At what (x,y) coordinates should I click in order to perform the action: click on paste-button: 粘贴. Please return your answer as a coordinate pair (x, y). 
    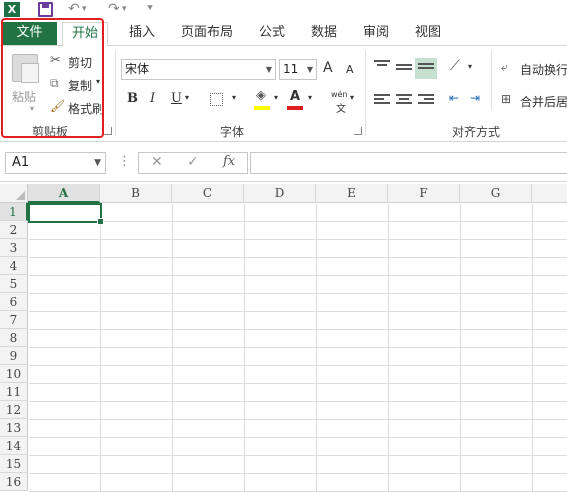
    Looking at the image, I should click on (24, 96).